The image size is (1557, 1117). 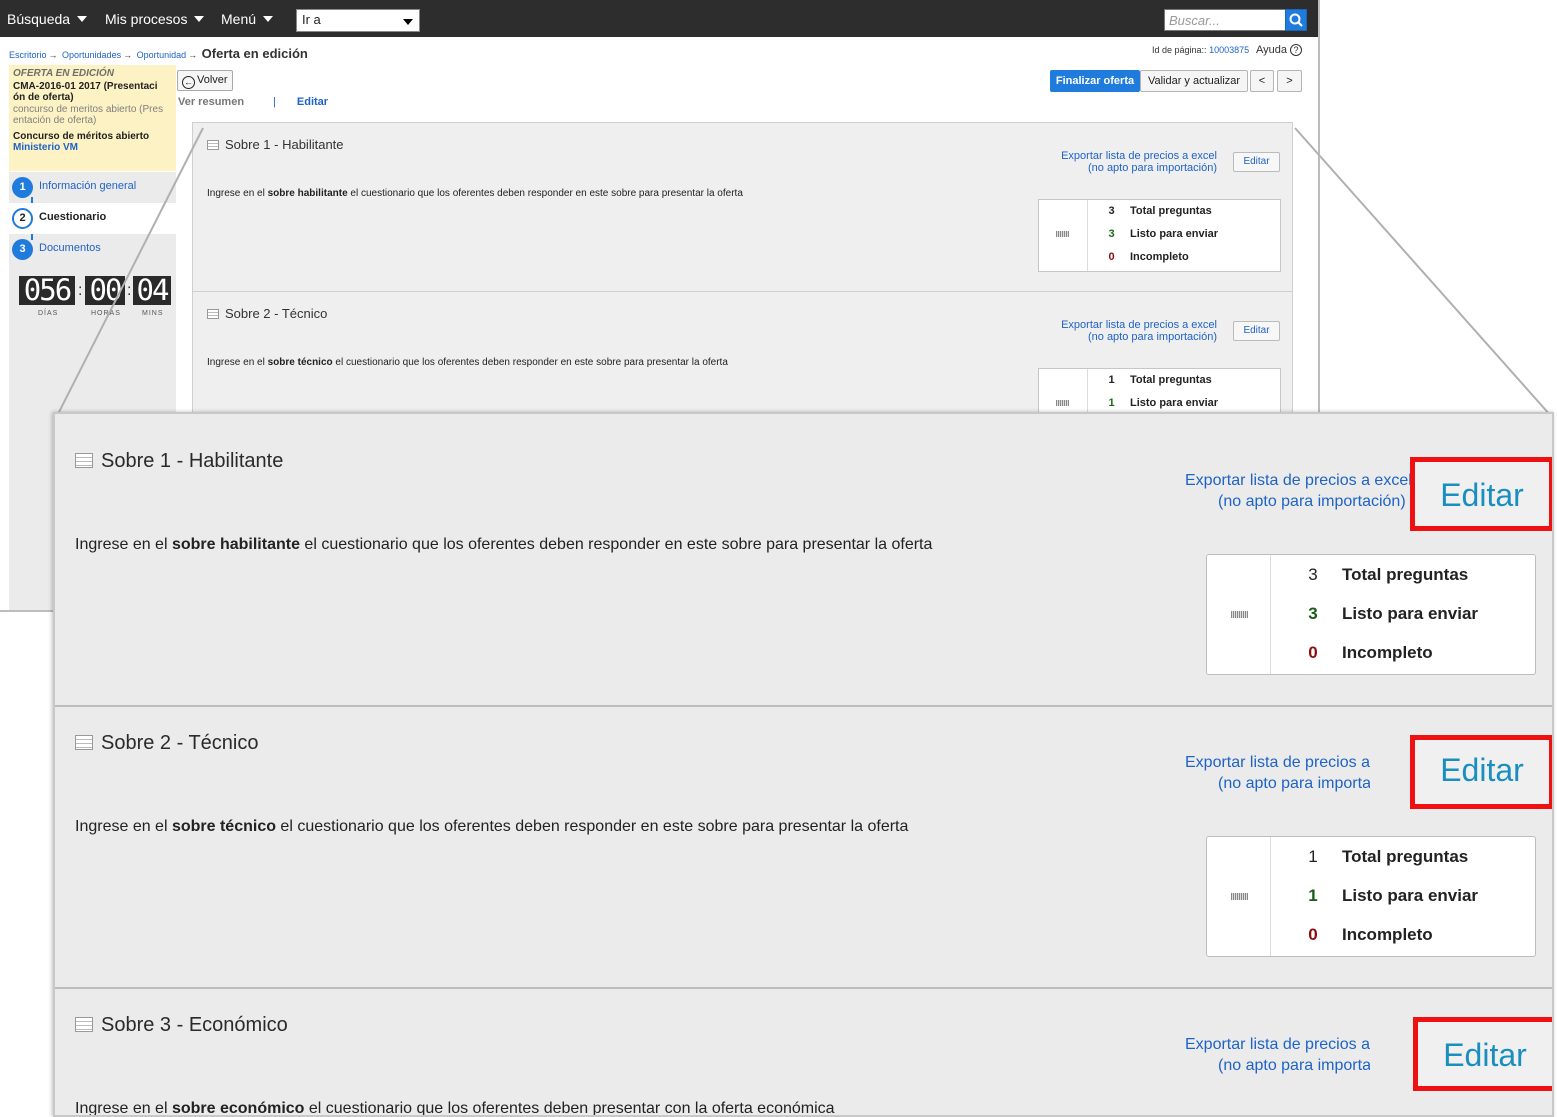 I want to click on next-button: >, so click(x=1289, y=81).